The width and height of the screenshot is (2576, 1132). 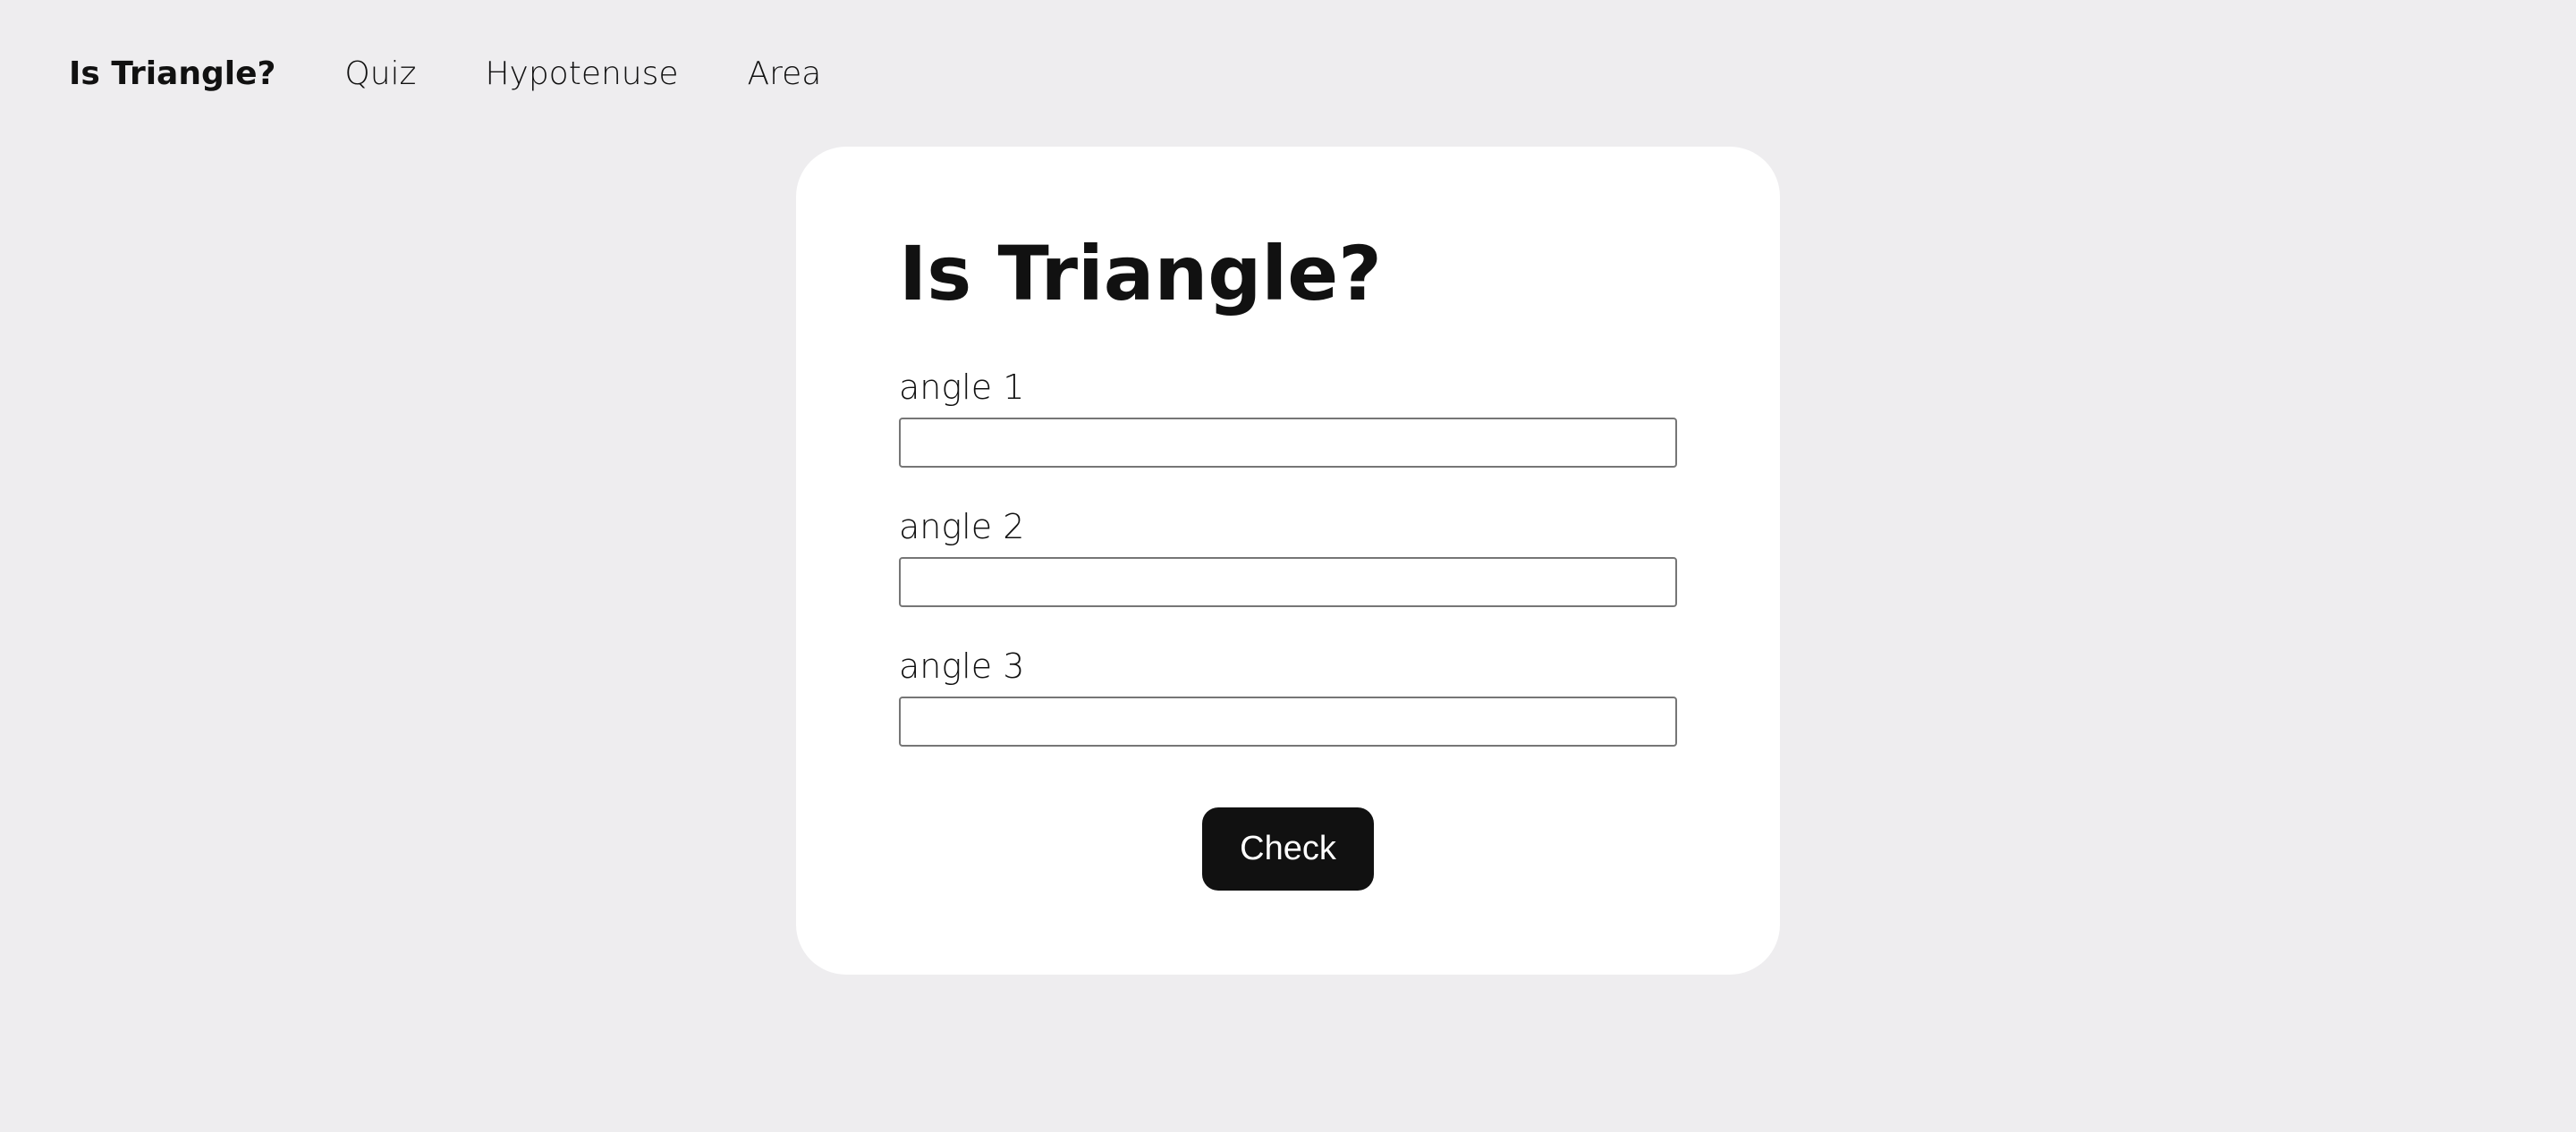 I want to click on angle-3-label: angle 3, so click(x=962, y=666).